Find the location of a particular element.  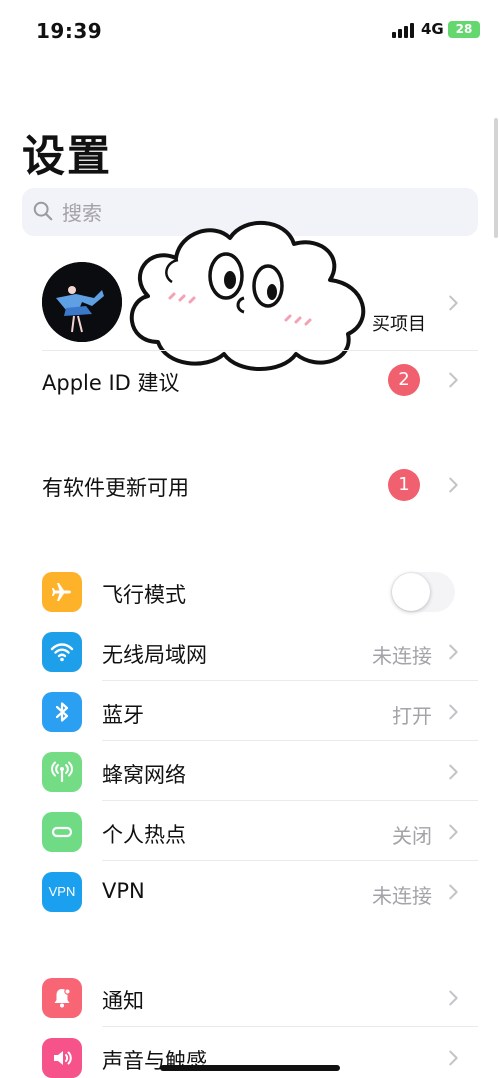

cellular-icon-box is located at coordinates (62, 772).